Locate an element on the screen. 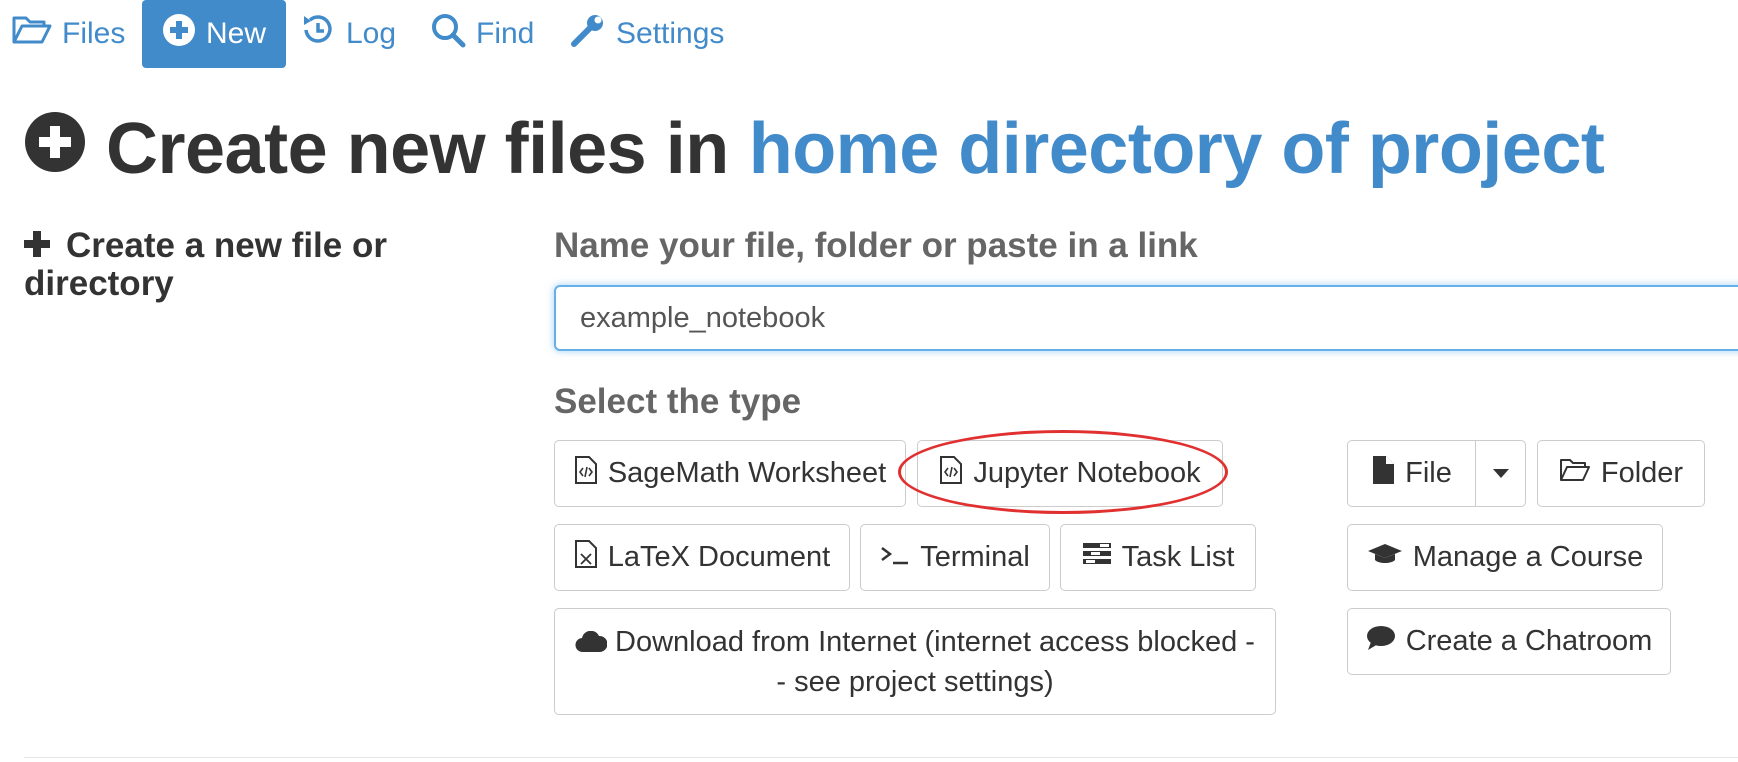  folder-button: Folder is located at coordinates (1621, 473).